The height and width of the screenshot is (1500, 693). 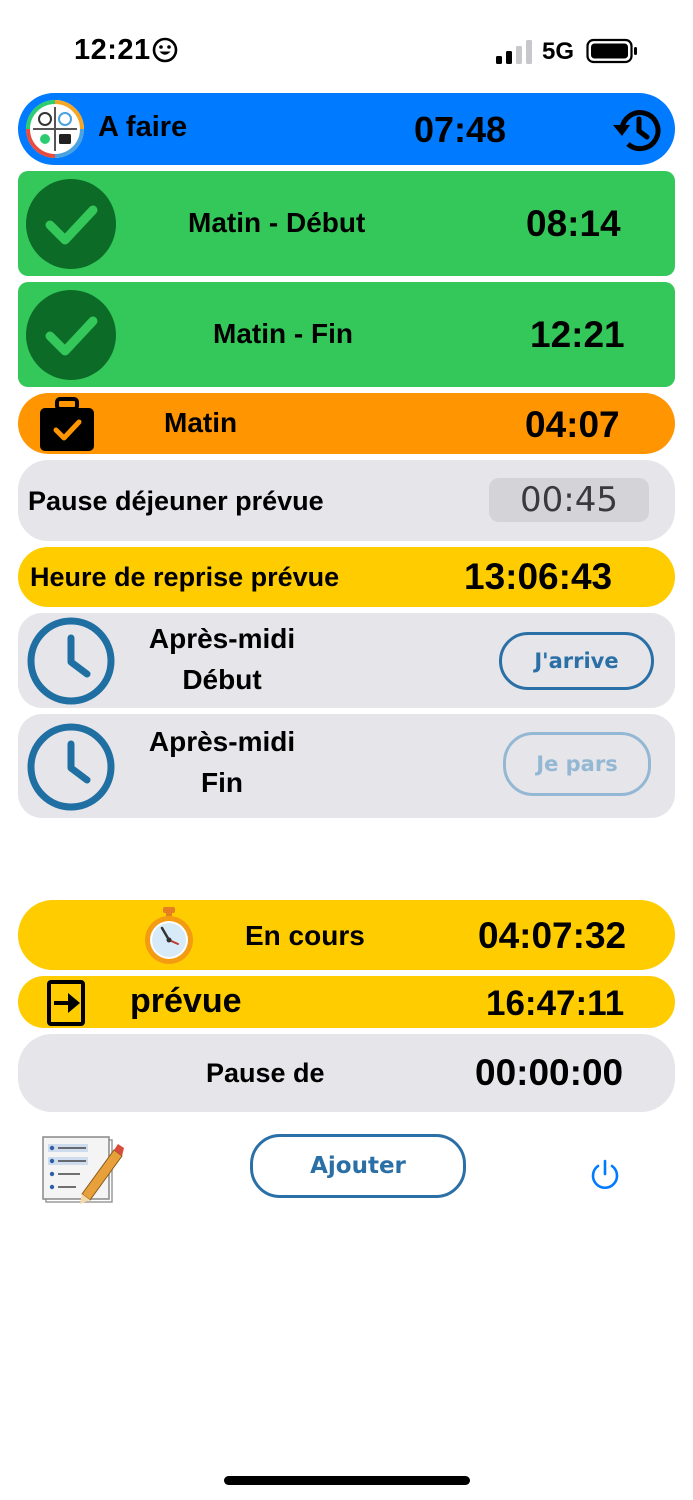 What do you see at coordinates (66, 1003) in the screenshot?
I see `exit-icon` at bounding box center [66, 1003].